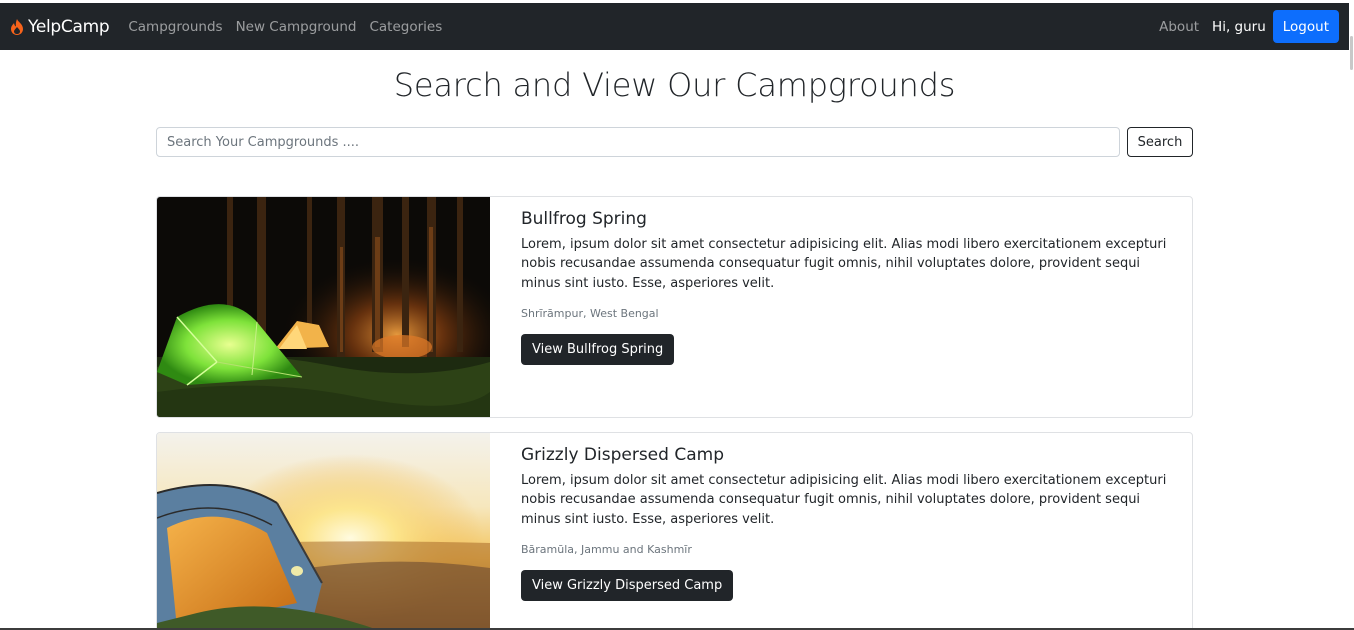  Describe the element at coordinates (584, 219) in the screenshot. I see `campground-title: Bullfrog Spring` at that location.